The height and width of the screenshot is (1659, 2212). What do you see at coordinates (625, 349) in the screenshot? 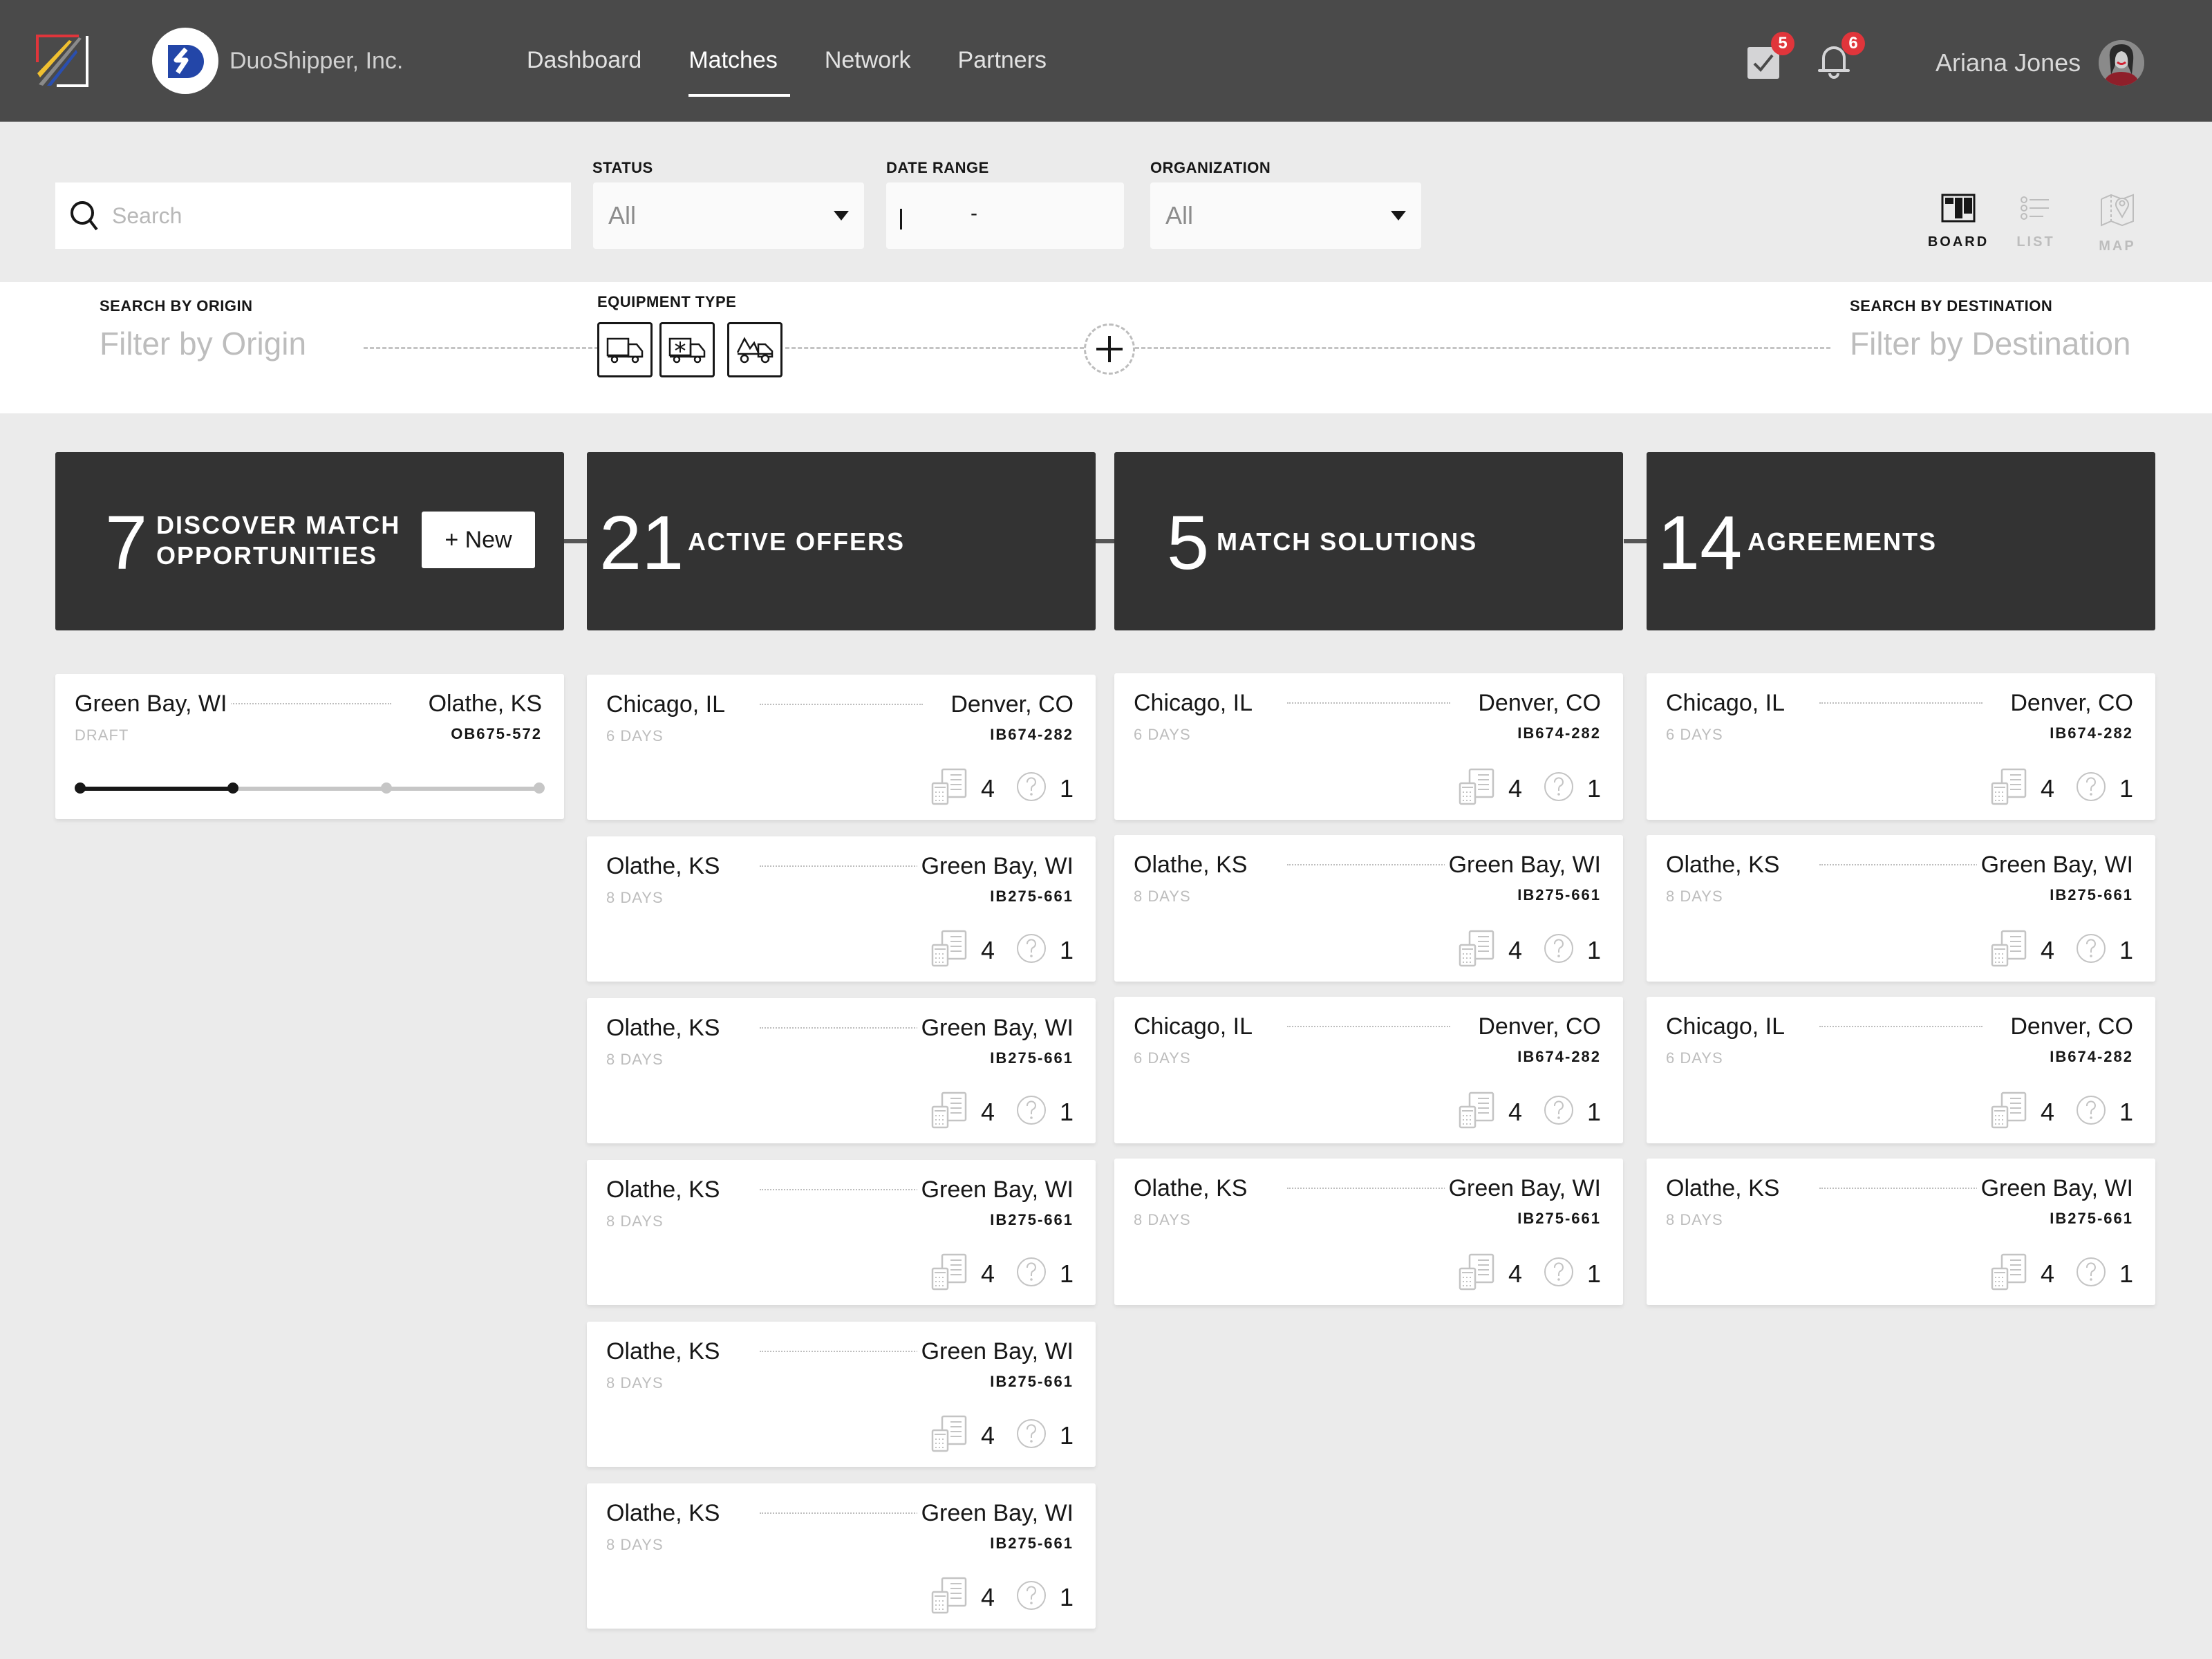
I see `equipment-box-truck-button` at bounding box center [625, 349].